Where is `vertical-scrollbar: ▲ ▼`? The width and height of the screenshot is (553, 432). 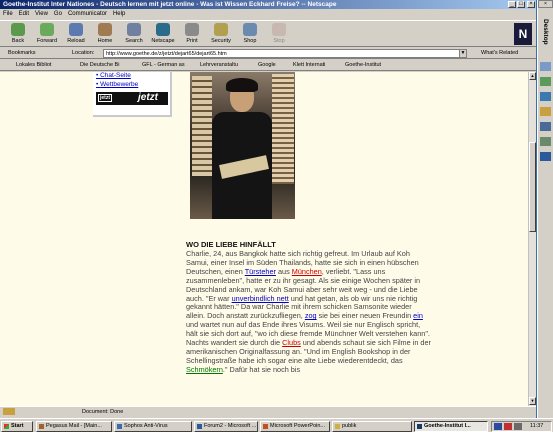 vertical-scrollbar: ▲ ▼ is located at coordinates (532, 239).